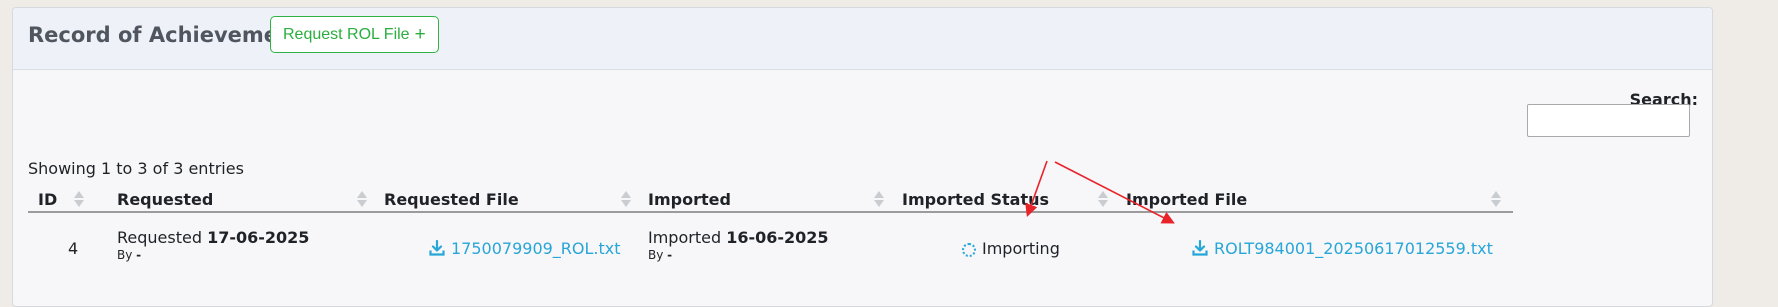 The height and width of the screenshot is (307, 1778). I want to click on panel-title: Record of Achievement, so click(165, 35).